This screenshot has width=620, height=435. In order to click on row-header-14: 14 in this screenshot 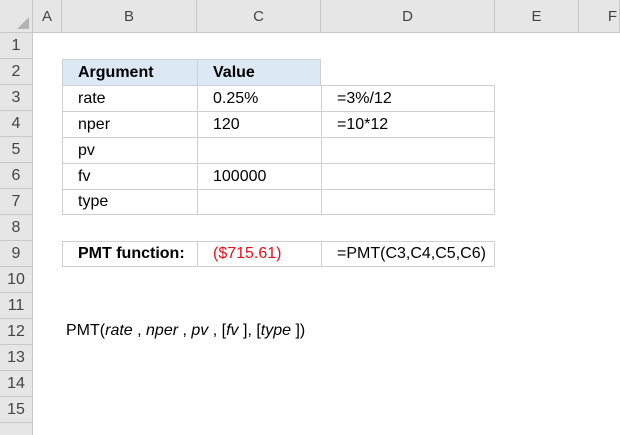, I will do `click(16, 384)`.